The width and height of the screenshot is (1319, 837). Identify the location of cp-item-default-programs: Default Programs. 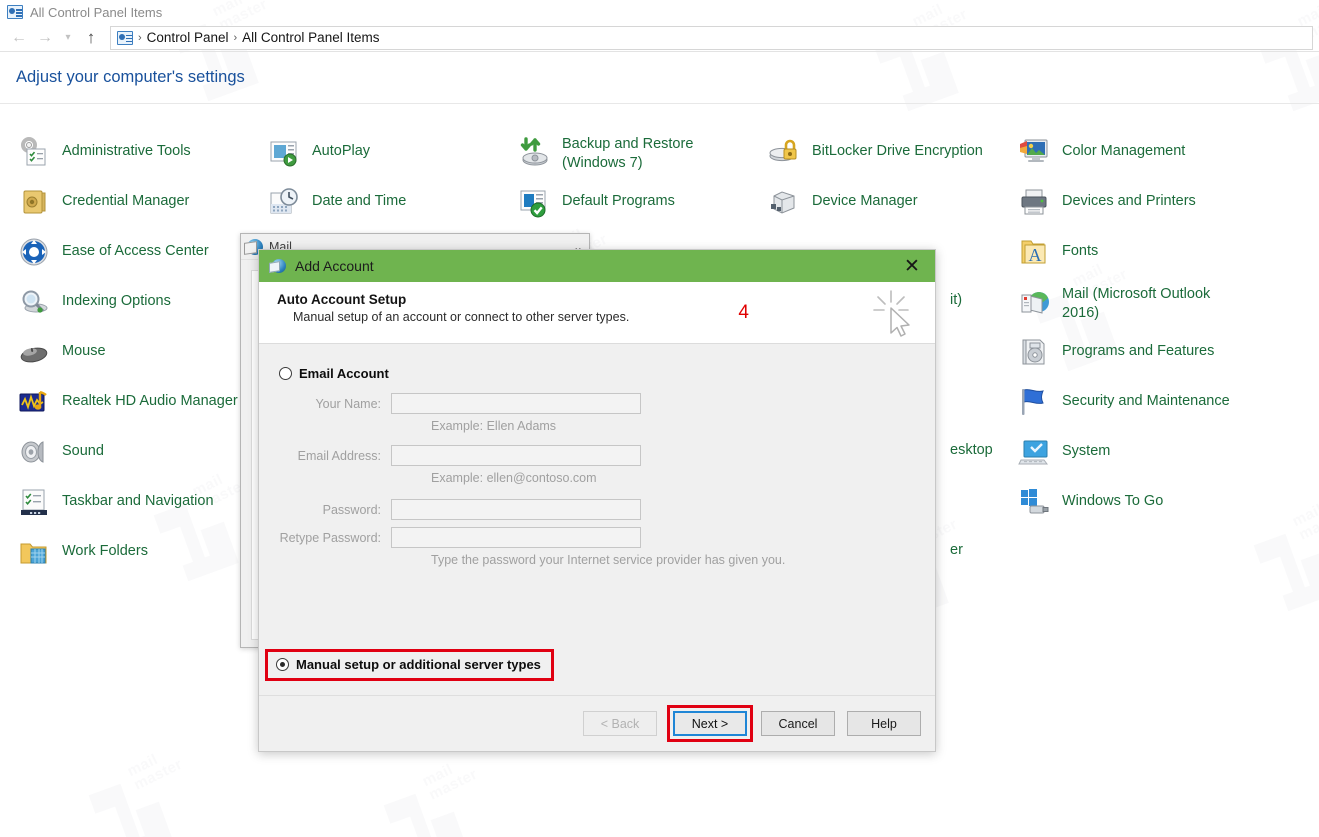
(643, 210).